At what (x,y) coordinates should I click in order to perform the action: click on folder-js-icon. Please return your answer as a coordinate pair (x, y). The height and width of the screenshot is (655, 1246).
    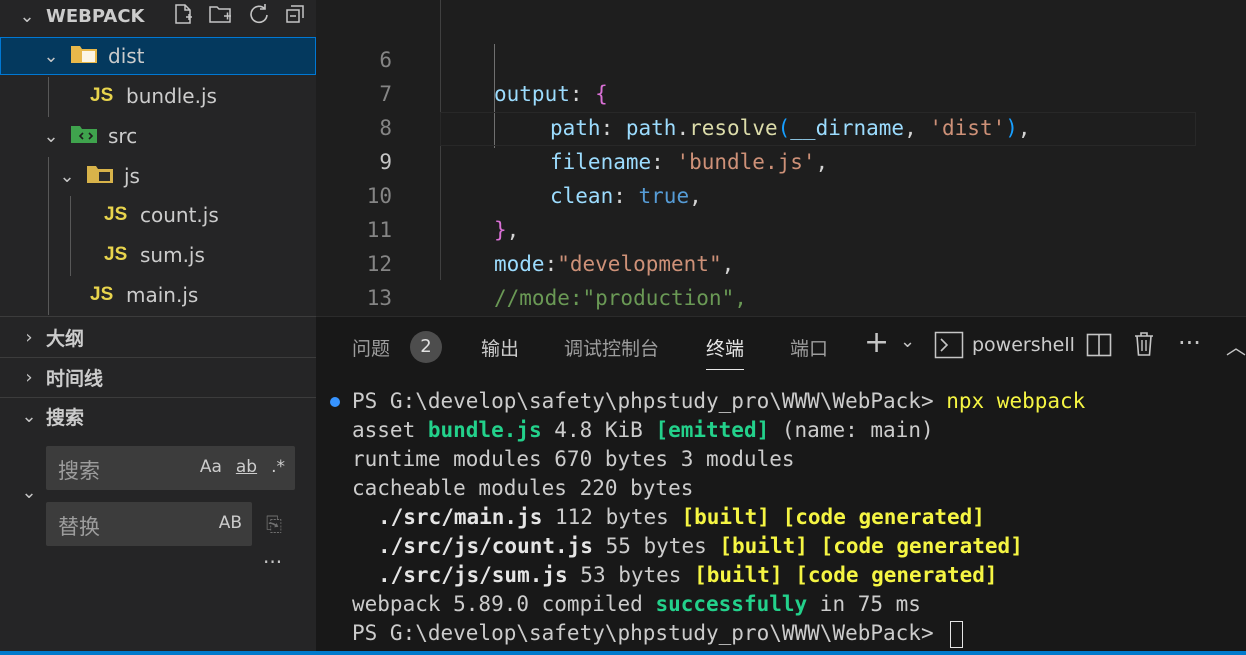
    Looking at the image, I should click on (100, 176).